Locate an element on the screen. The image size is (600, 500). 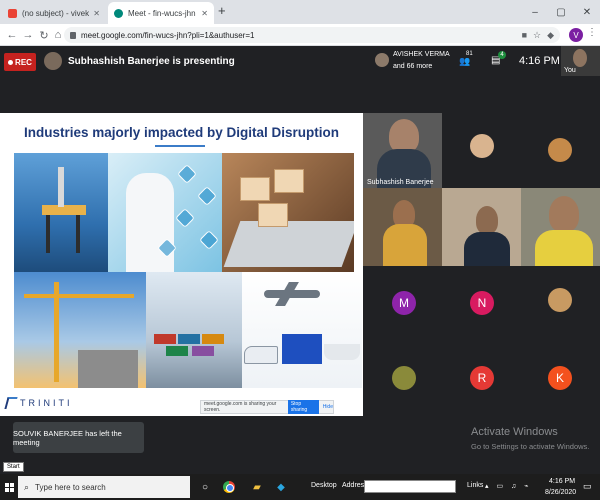
participant-tile: K is located at coordinates (560, 378).